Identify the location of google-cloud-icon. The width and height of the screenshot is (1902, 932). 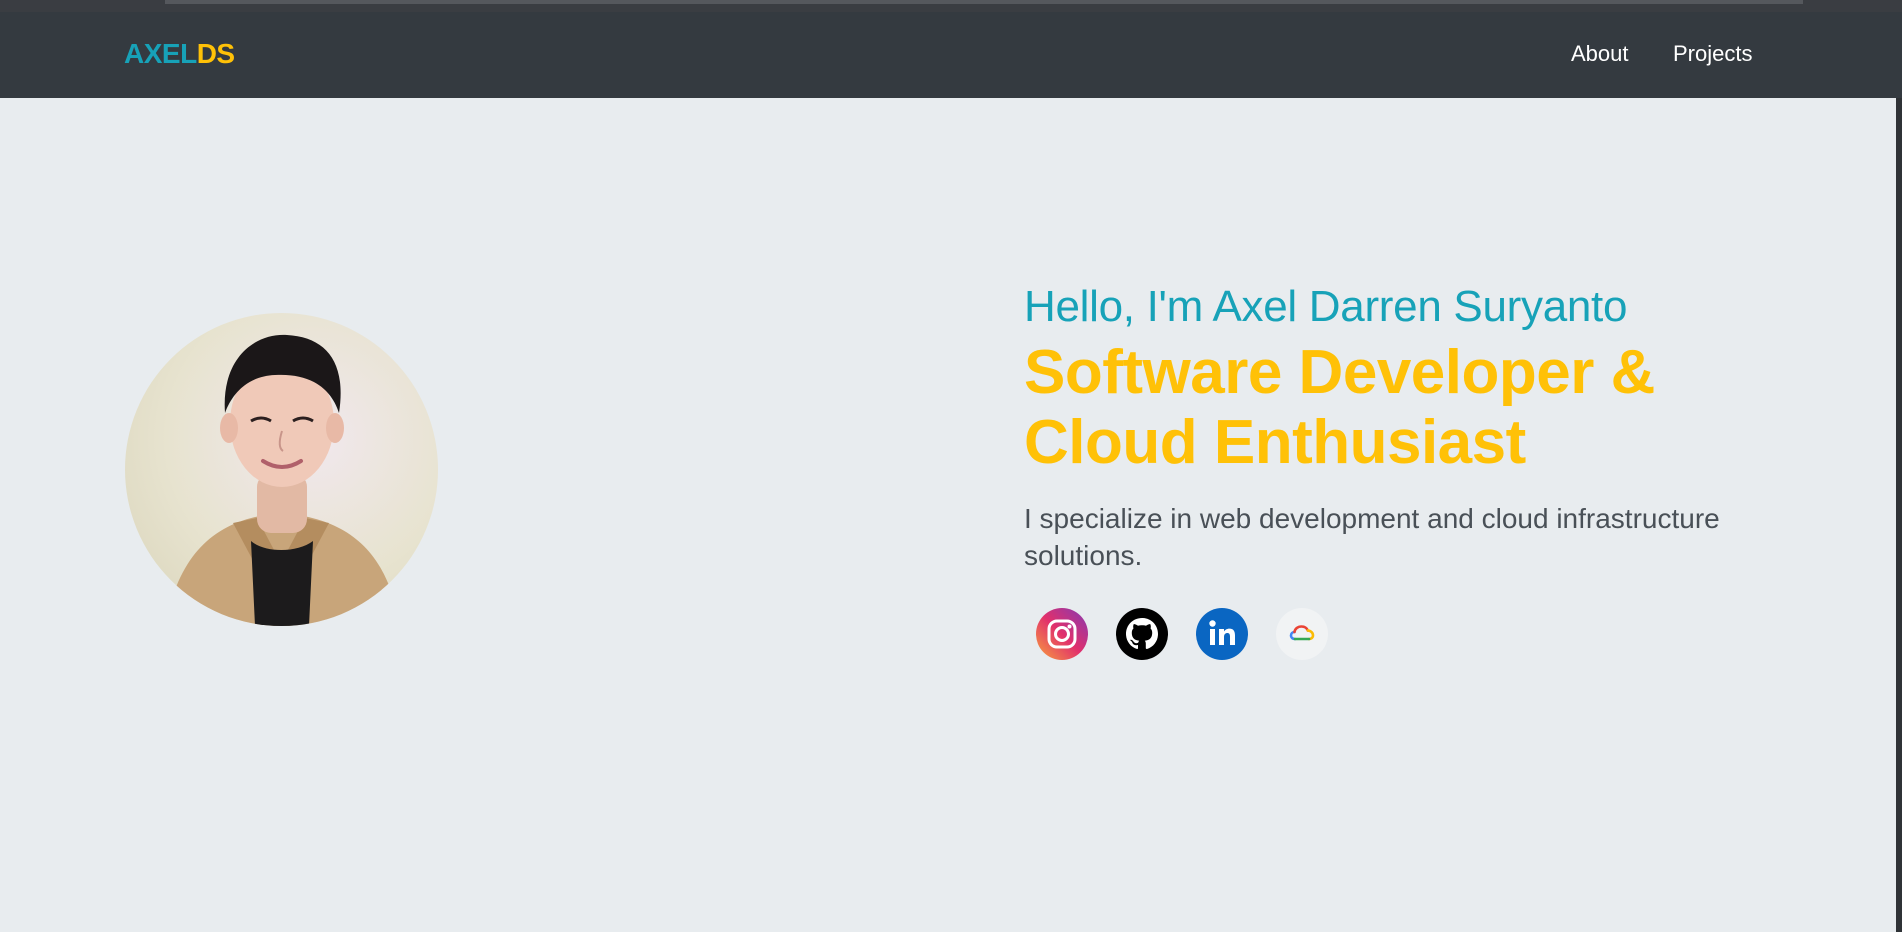
(1302, 634).